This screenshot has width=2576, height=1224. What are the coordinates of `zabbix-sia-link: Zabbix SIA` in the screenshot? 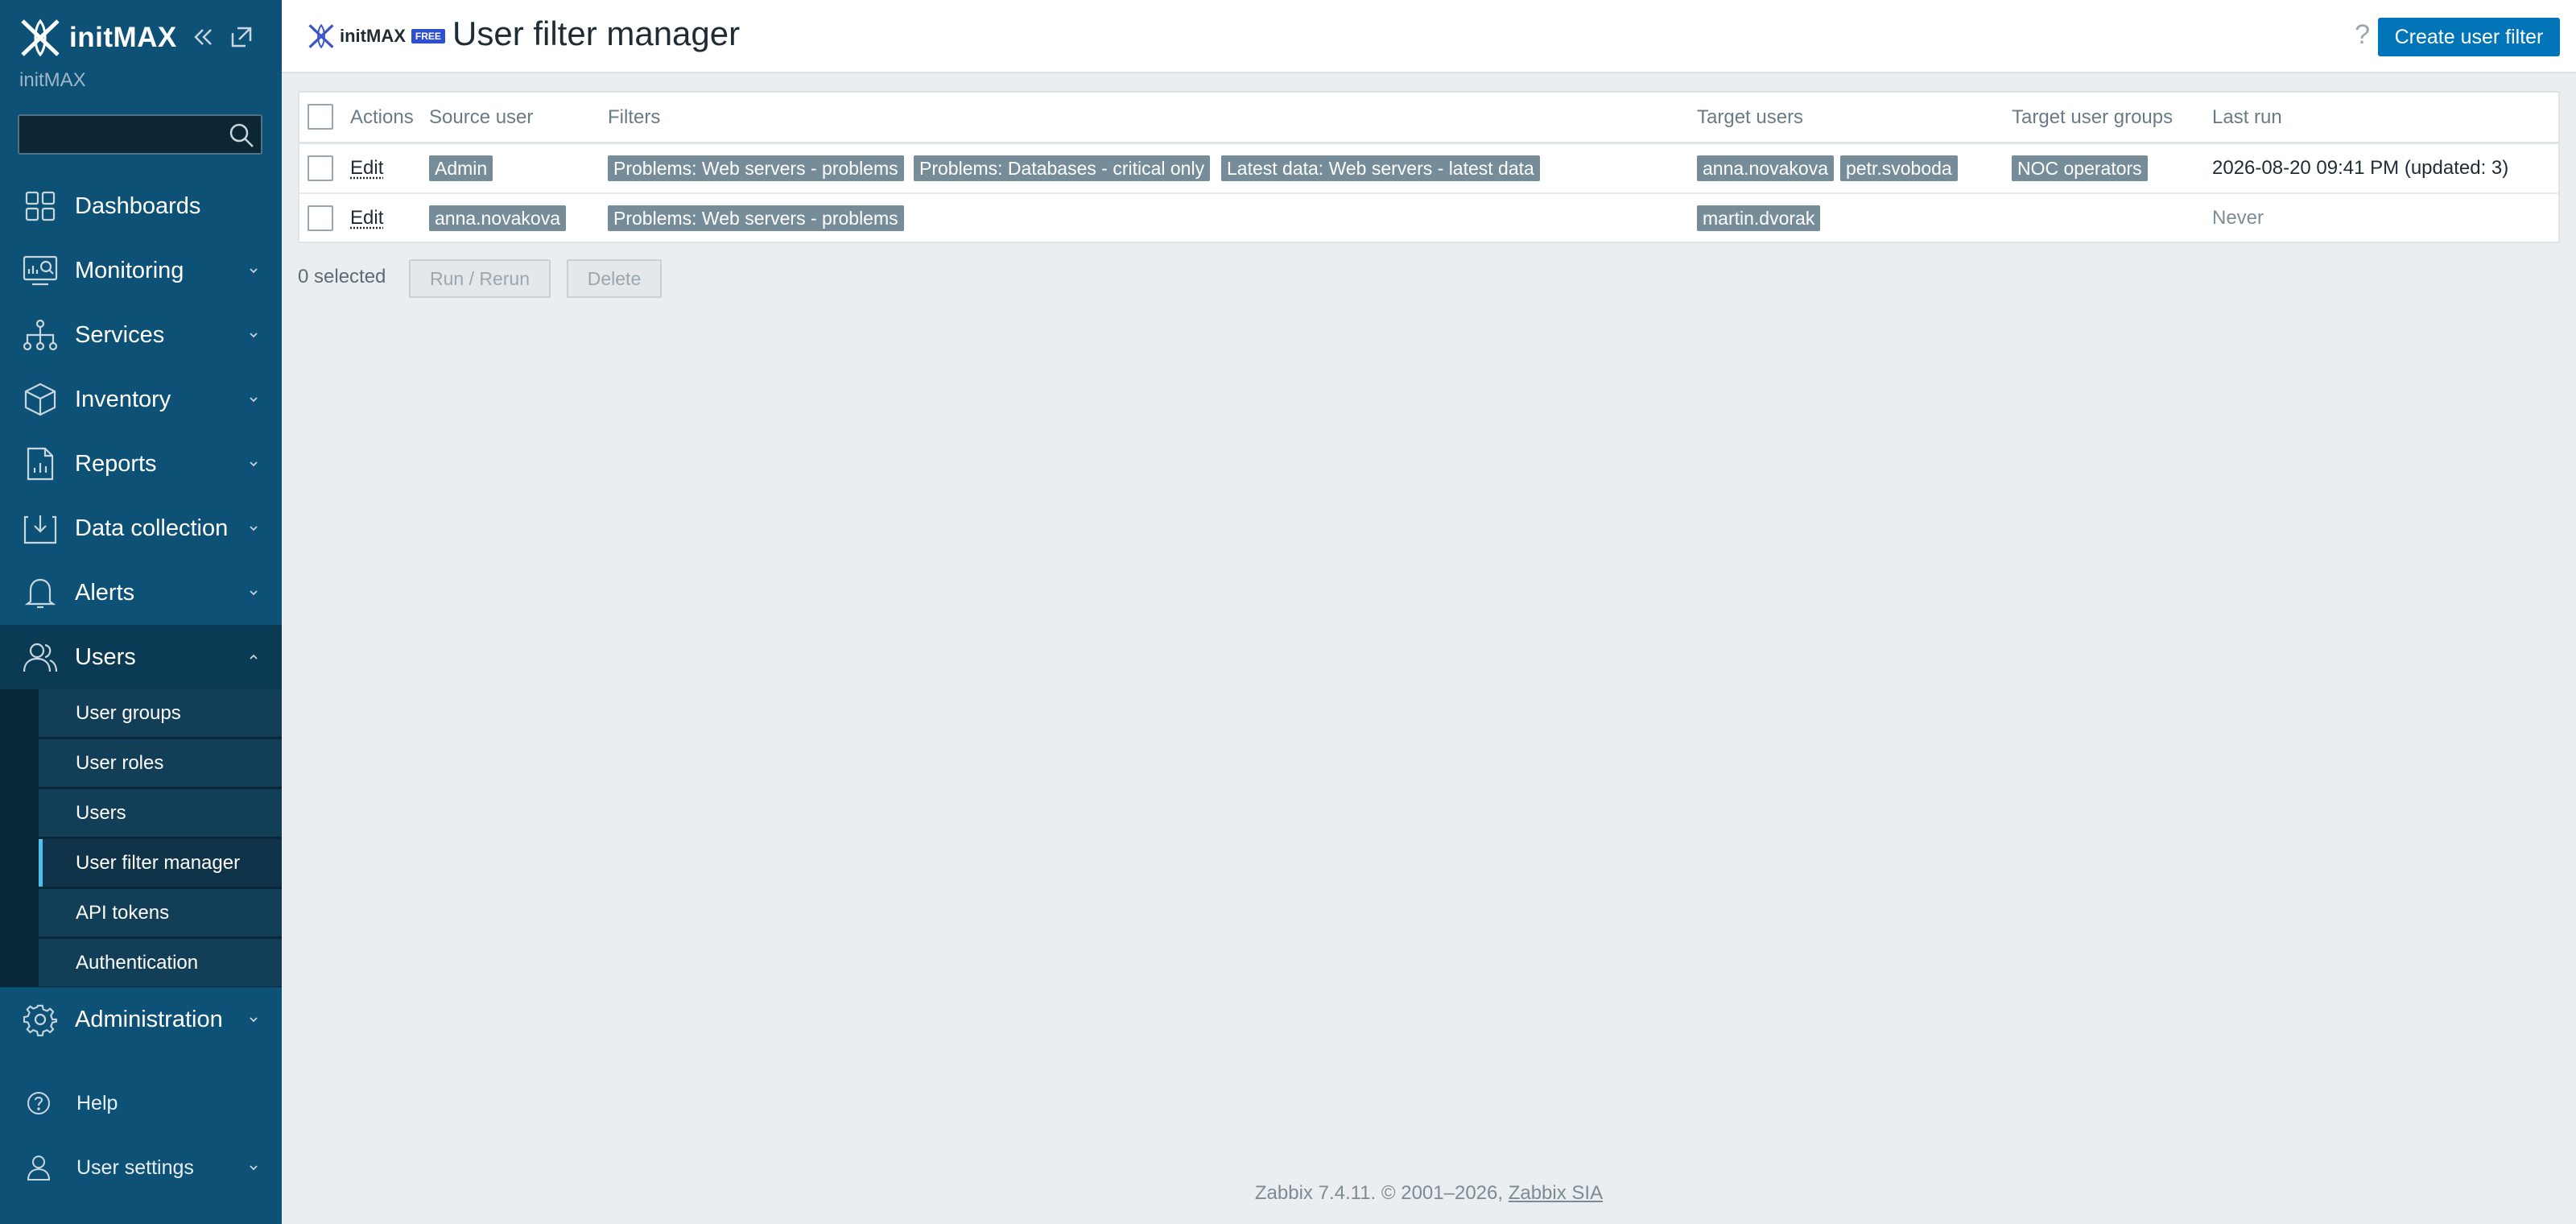 It's located at (1556, 1193).